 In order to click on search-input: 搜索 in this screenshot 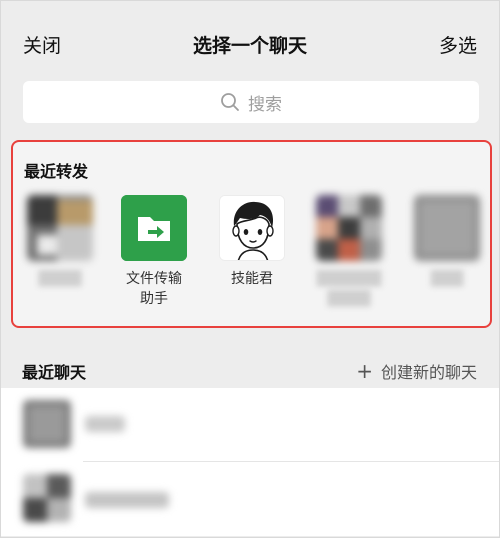, I will do `click(251, 102)`.